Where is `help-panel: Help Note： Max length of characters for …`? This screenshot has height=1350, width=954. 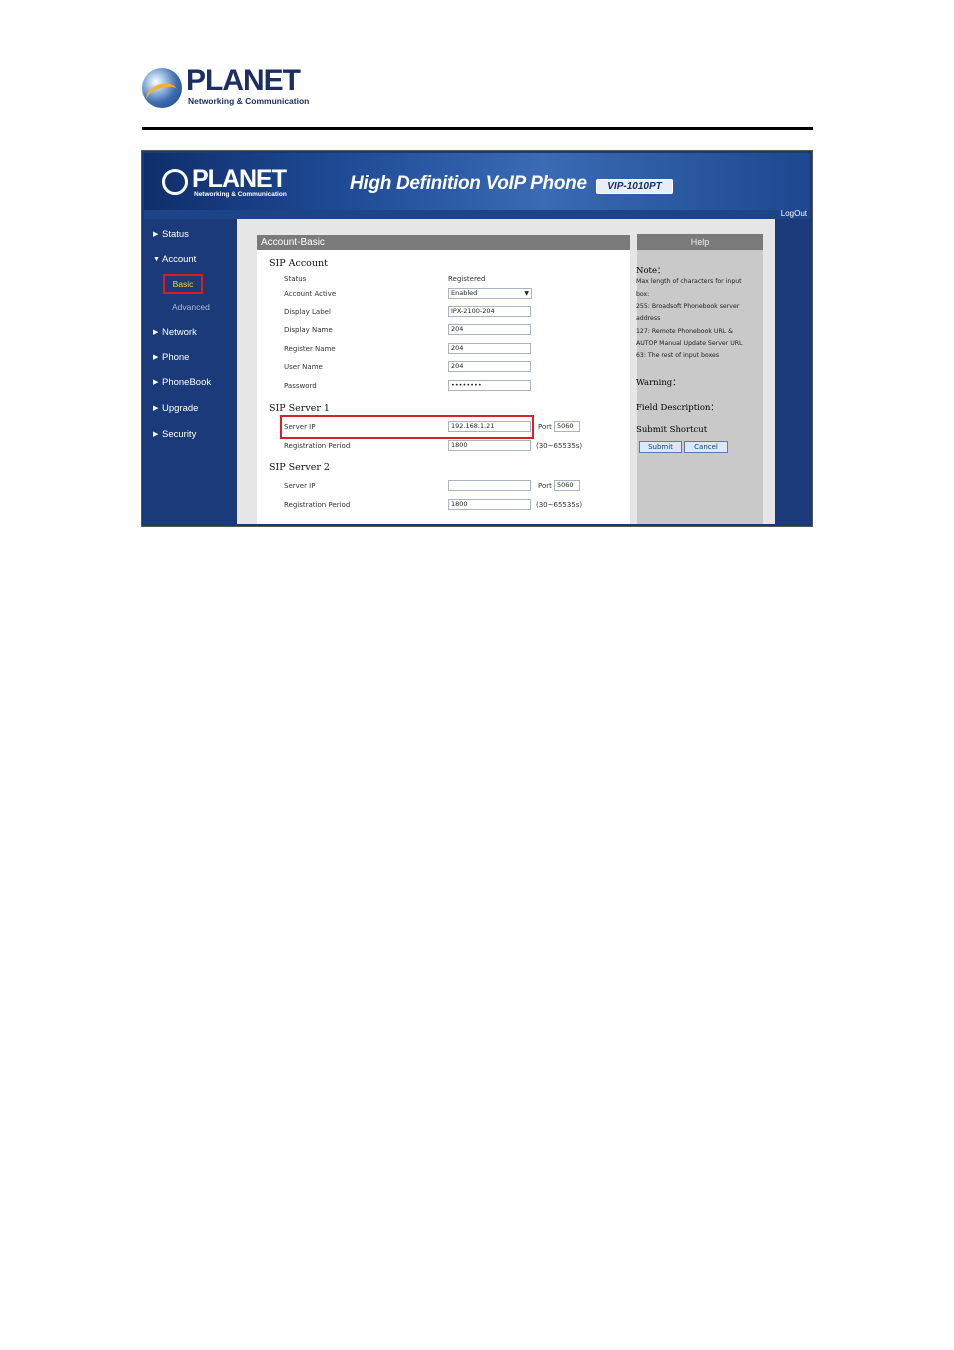
help-panel: Help Note： Max length of characters for … is located at coordinates (699, 379).